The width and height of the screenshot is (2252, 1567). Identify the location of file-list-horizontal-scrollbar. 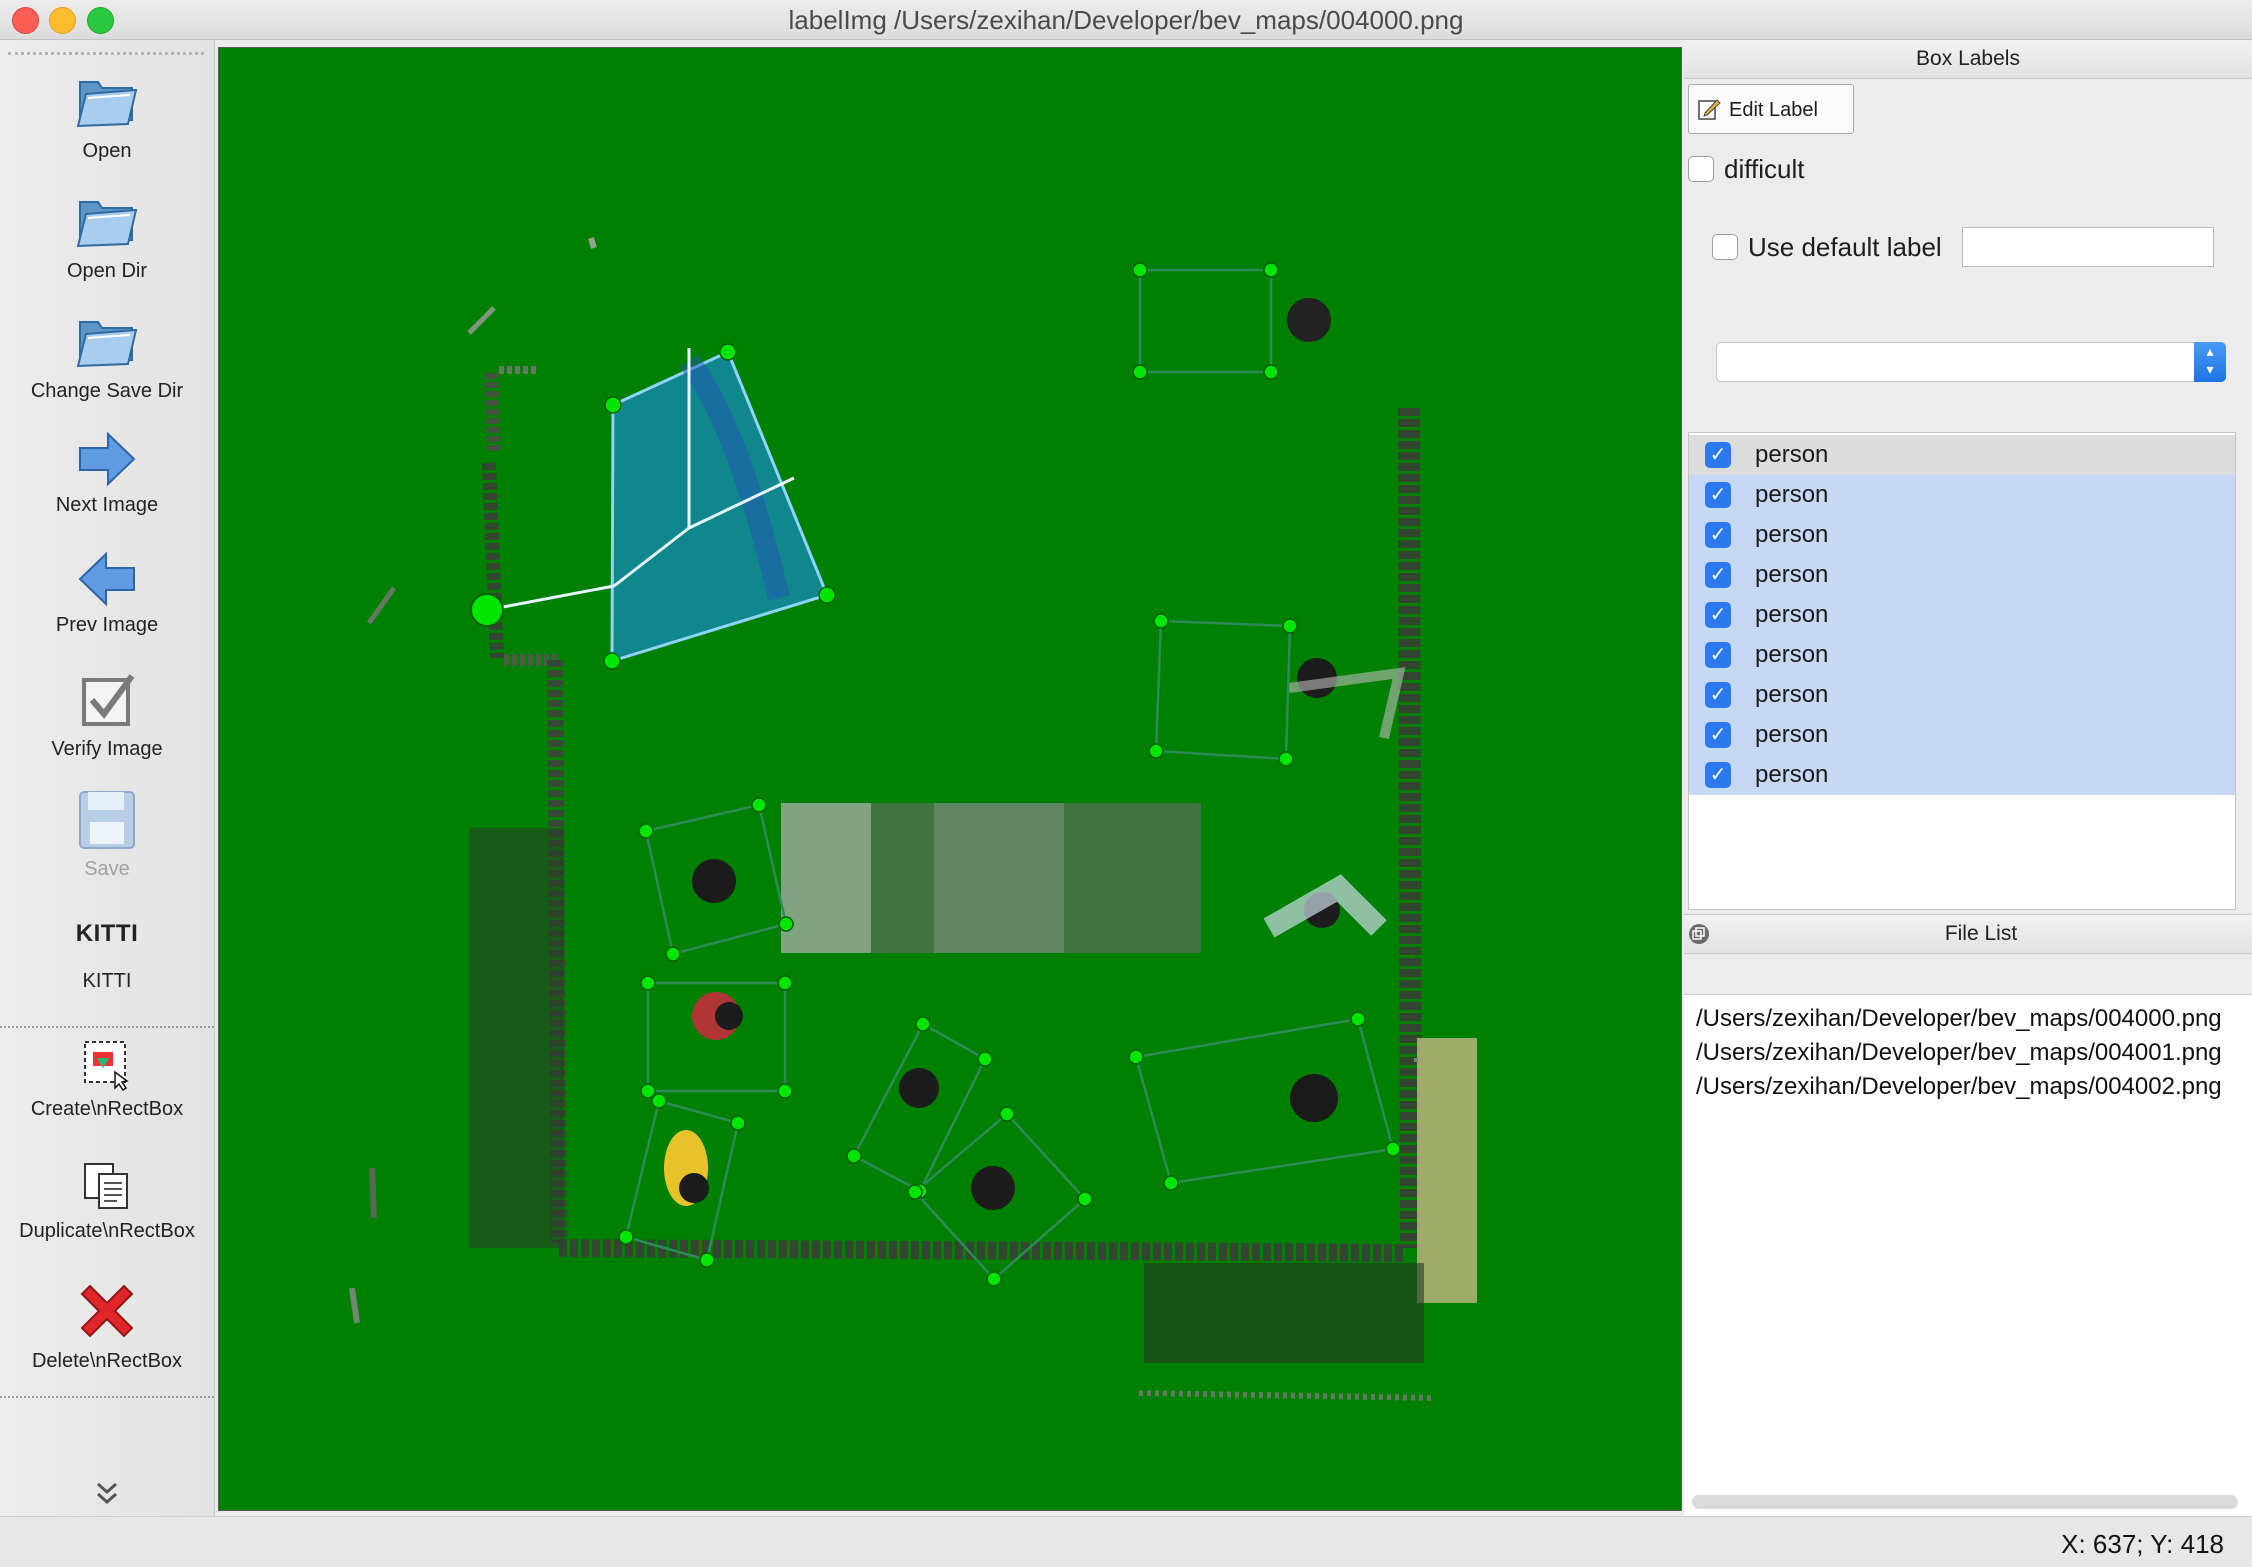
(1965, 1502).